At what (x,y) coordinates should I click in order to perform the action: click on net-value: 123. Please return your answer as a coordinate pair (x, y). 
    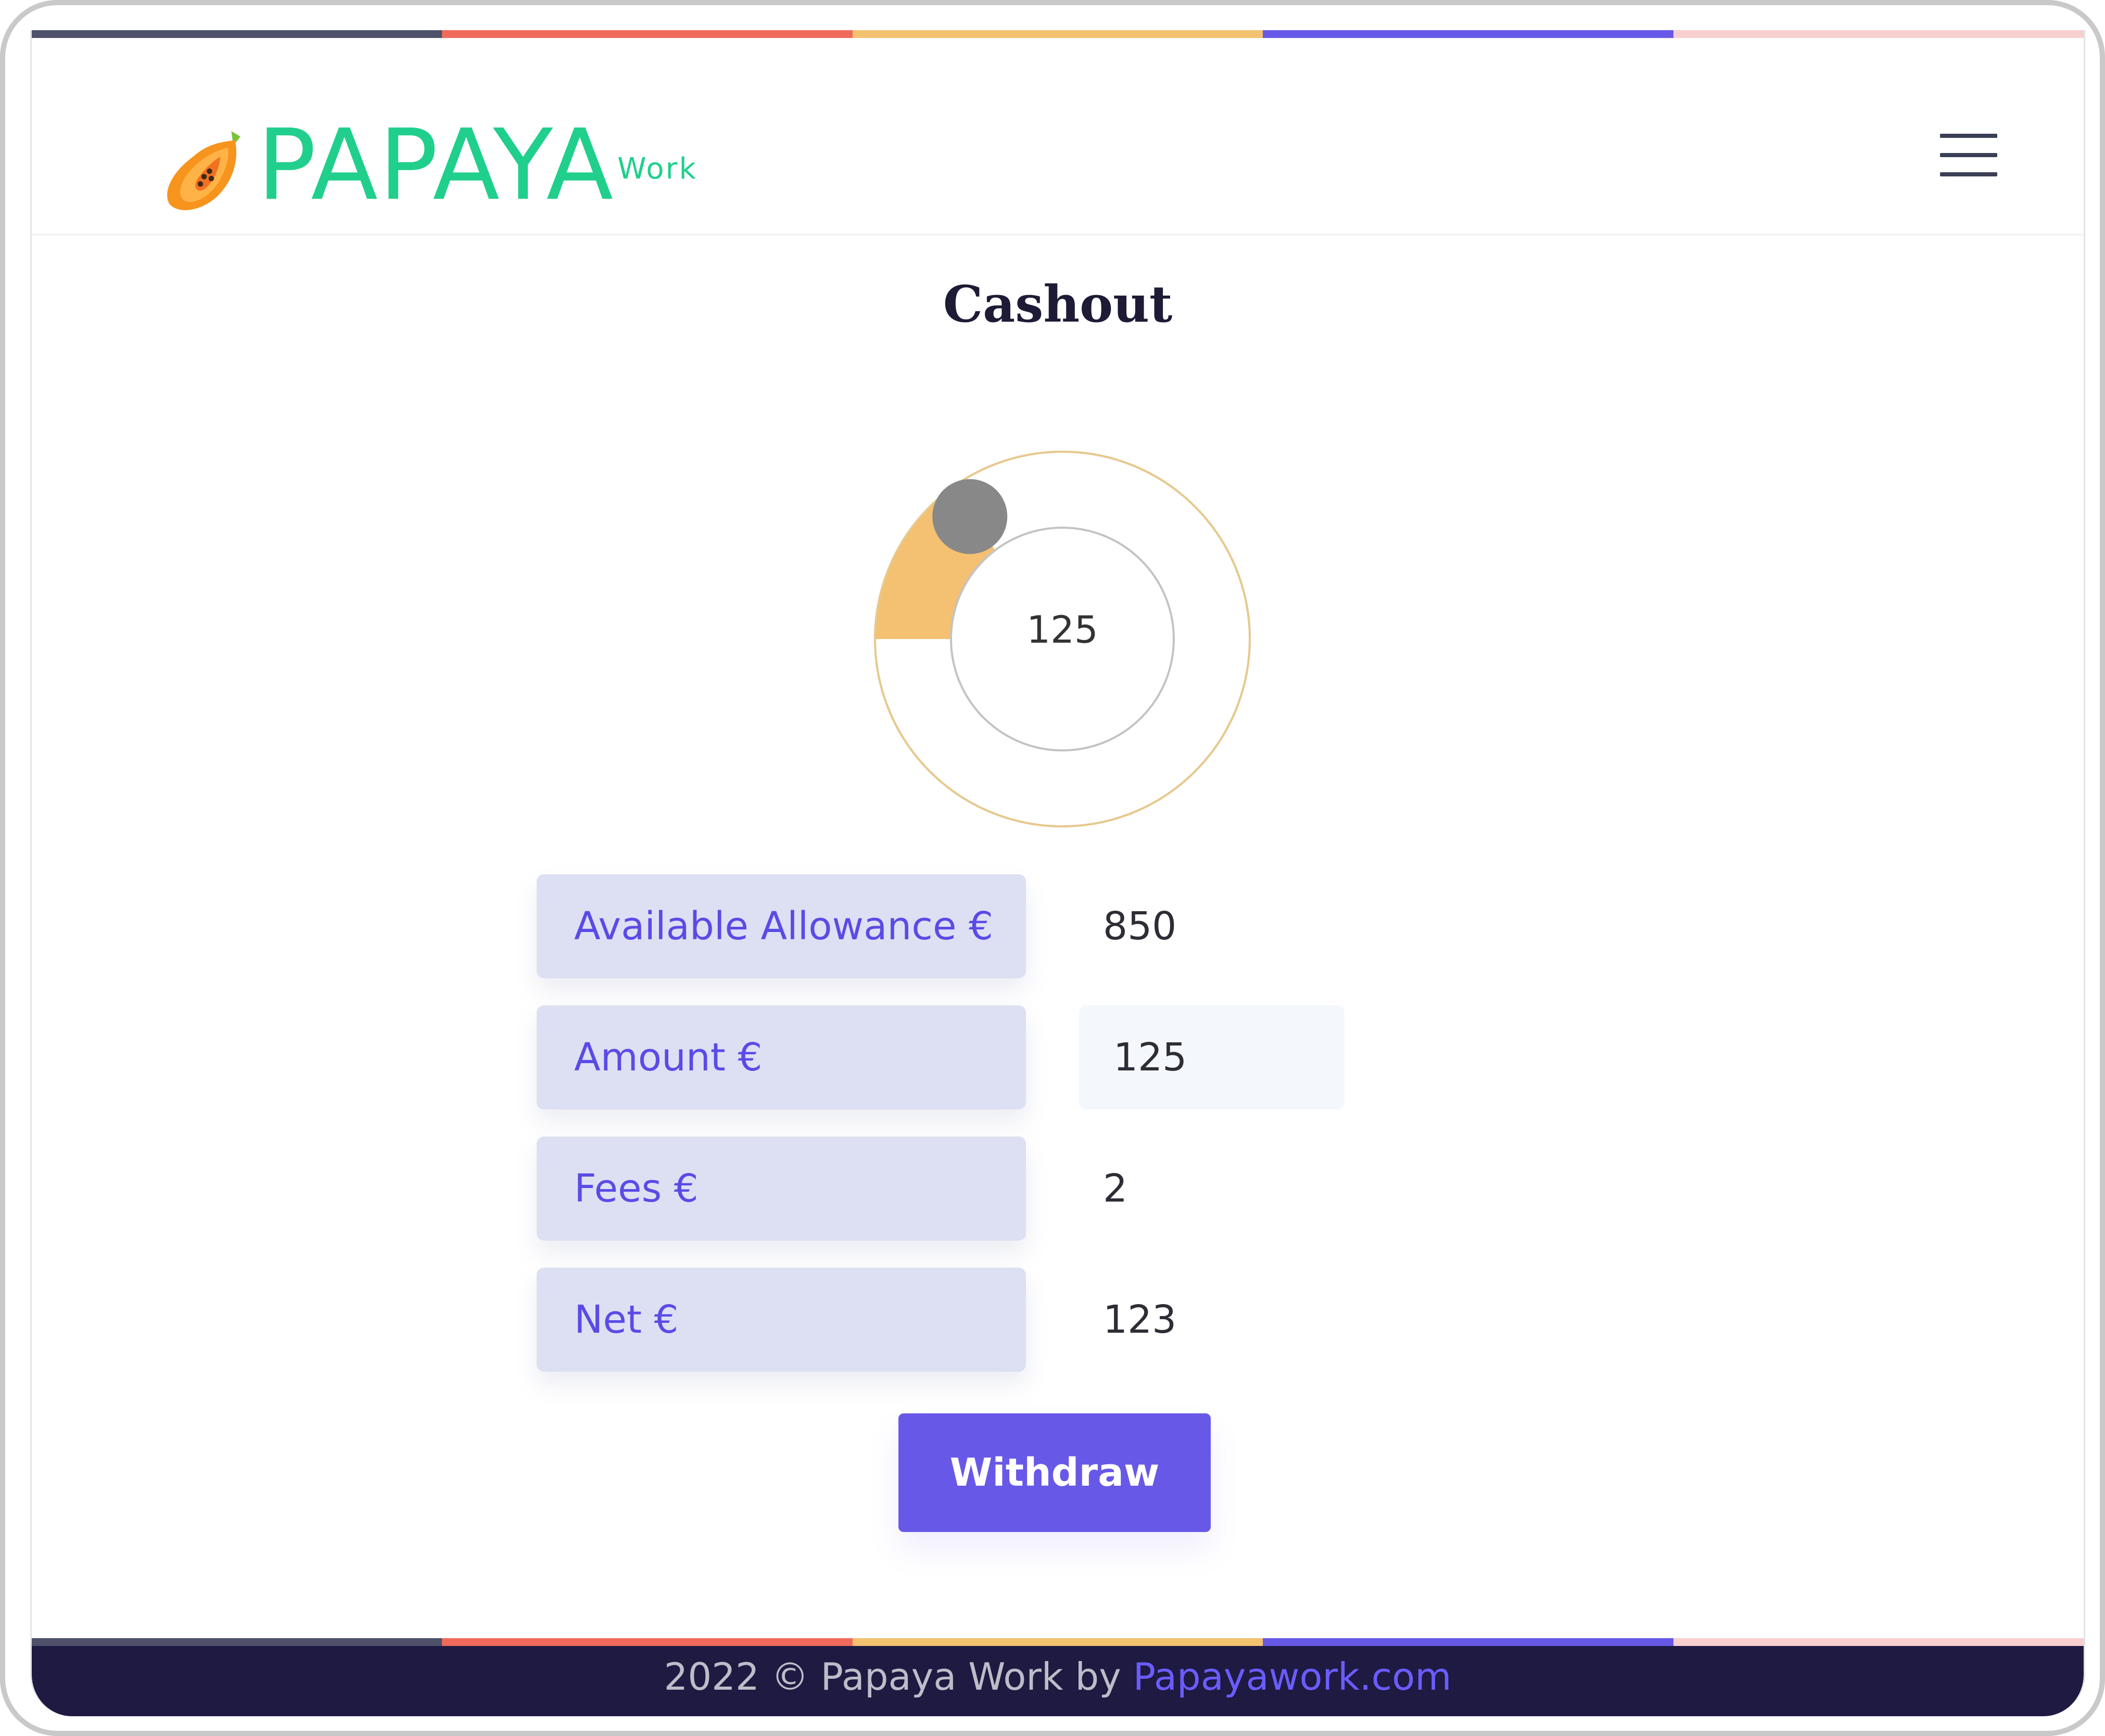
    Looking at the image, I should click on (1140, 1319).